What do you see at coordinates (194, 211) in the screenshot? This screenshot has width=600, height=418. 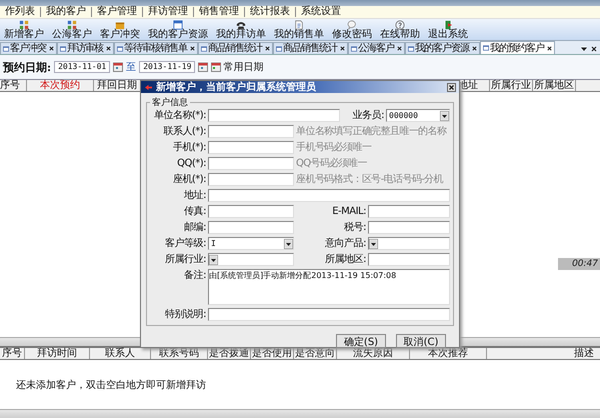 I see `field-label: 传真:` at bounding box center [194, 211].